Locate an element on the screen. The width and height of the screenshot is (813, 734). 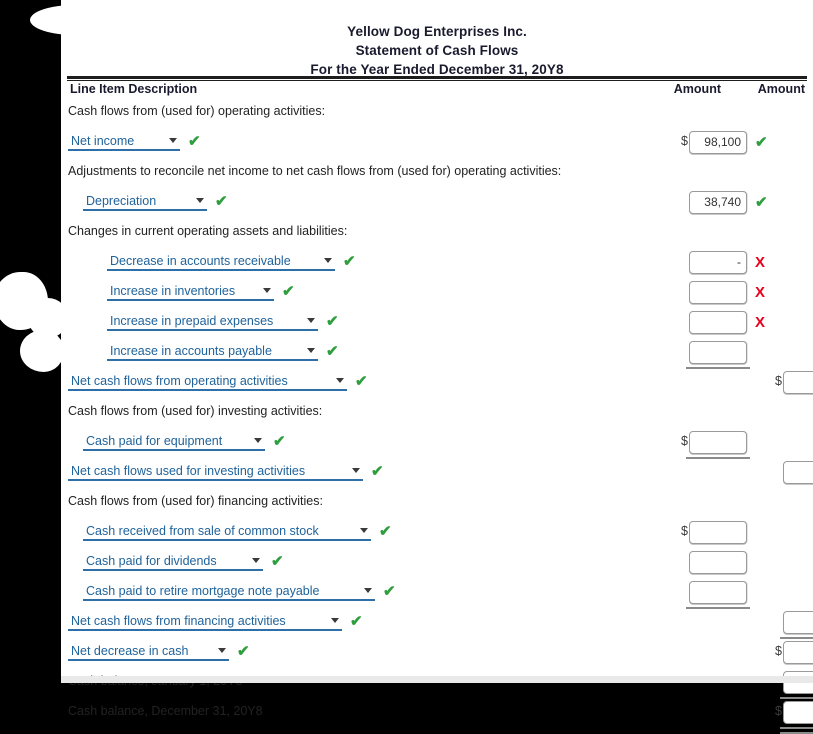
line-item-select: Decrease in accounts receivable is located at coordinates (221, 261).